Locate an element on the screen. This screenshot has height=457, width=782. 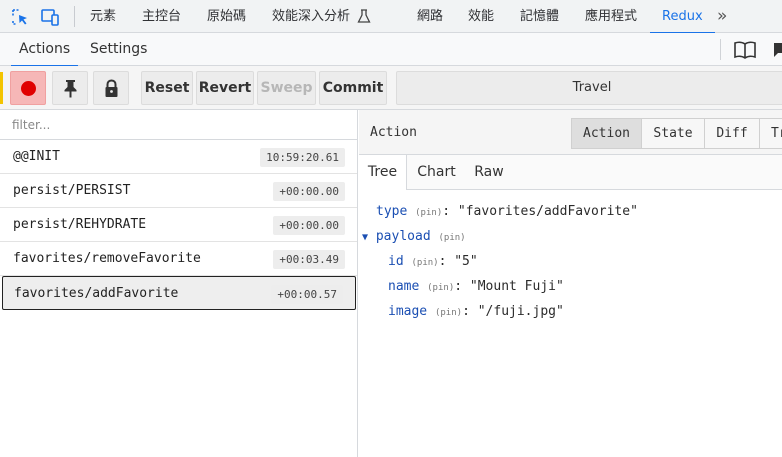
lock-button is located at coordinates (111, 88).